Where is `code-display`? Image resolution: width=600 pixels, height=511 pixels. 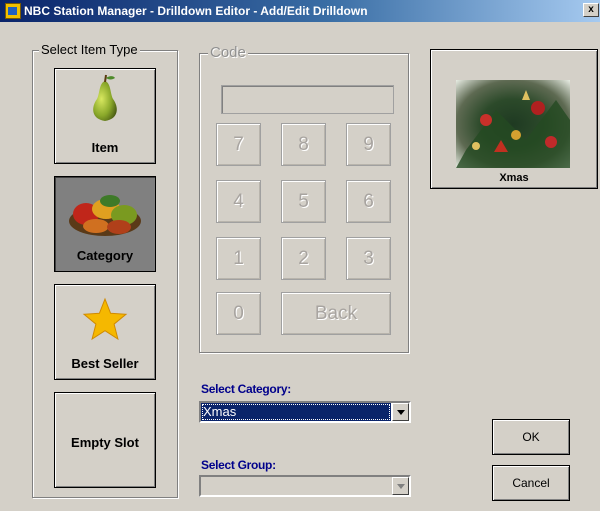
code-display is located at coordinates (307, 99).